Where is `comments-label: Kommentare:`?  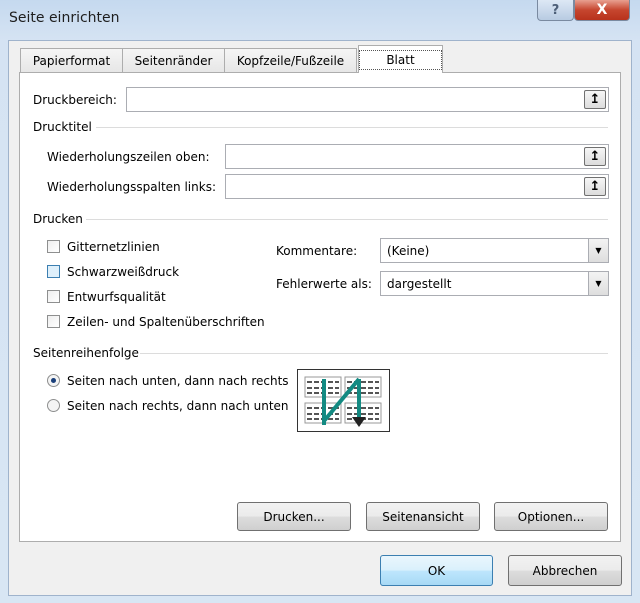 comments-label: Kommentare: is located at coordinates (317, 251).